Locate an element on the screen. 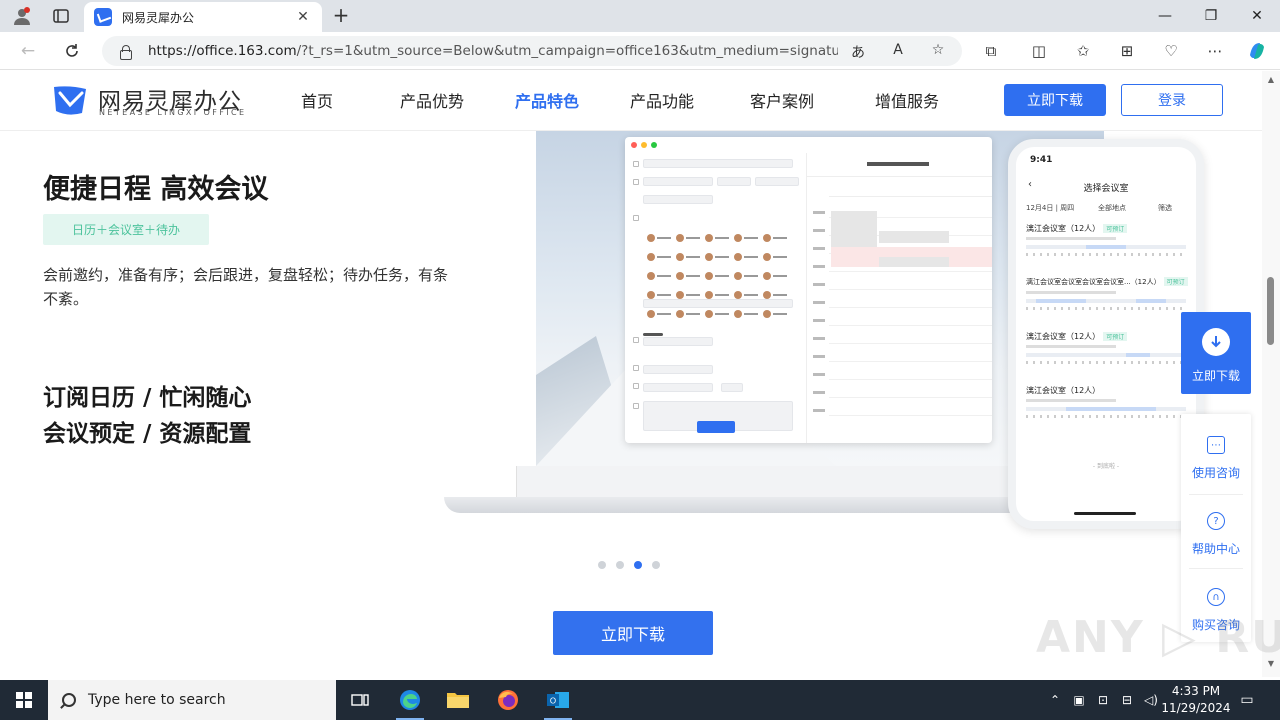 The image size is (1280, 720). split-screen-icon: ◫ is located at coordinates (1039, 51).